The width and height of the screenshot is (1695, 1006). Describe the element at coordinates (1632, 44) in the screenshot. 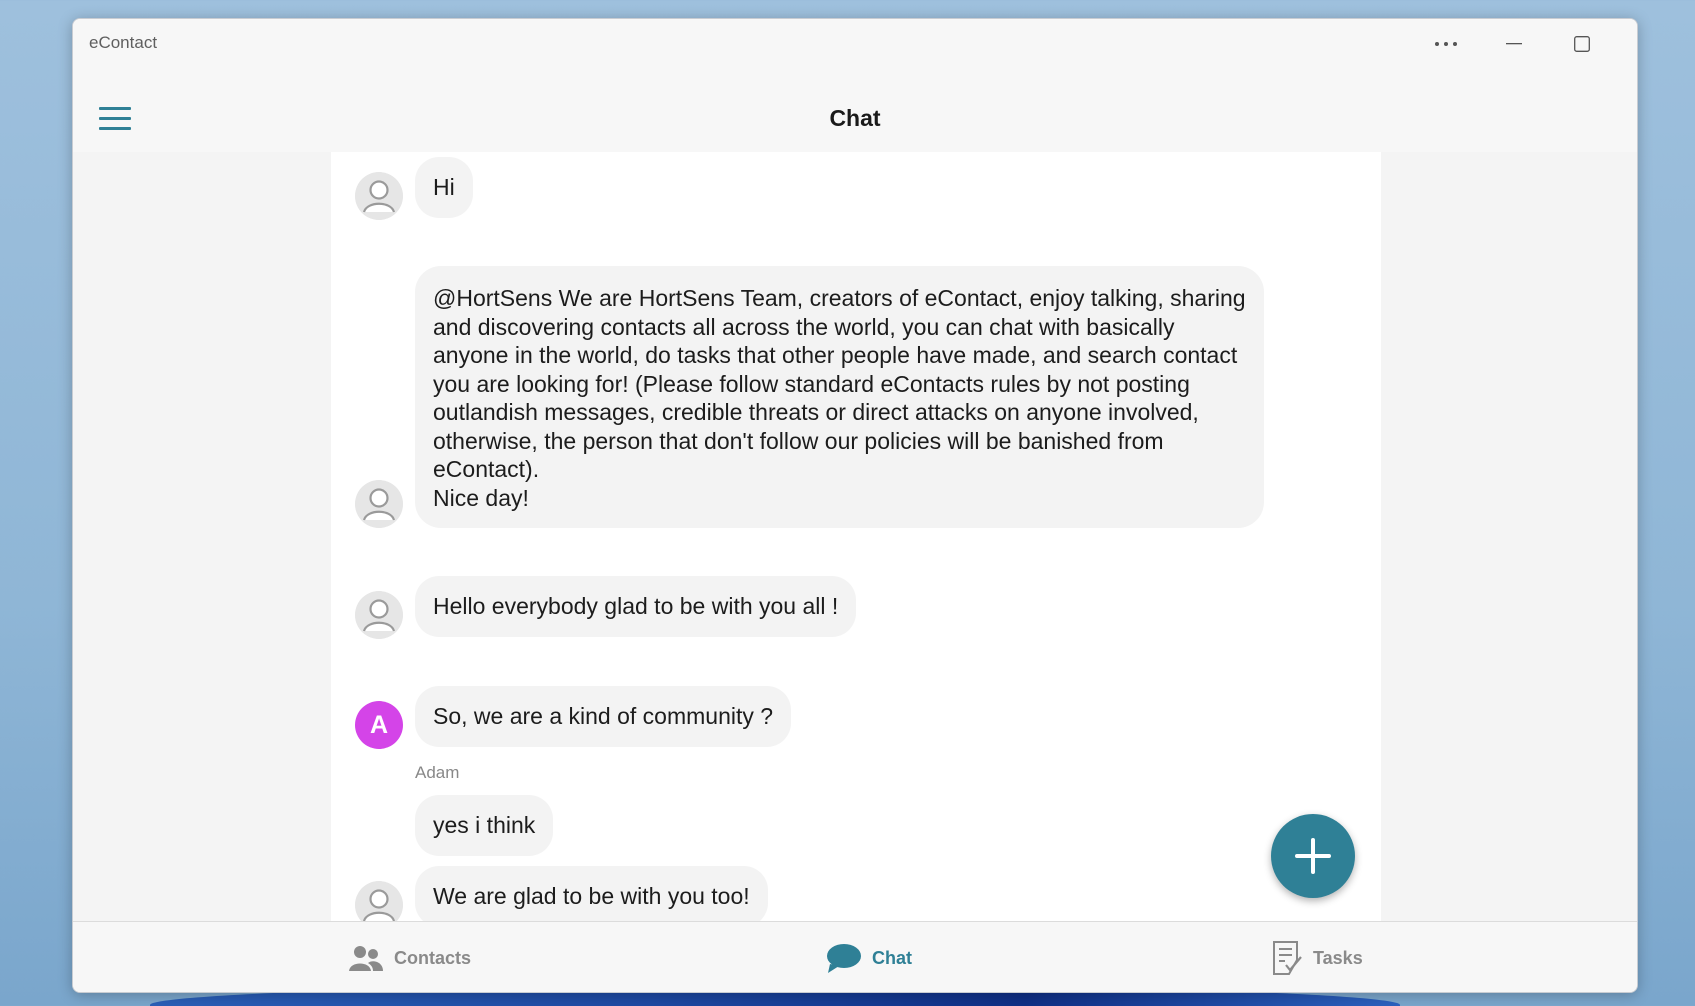

I see `close-button` at that location.